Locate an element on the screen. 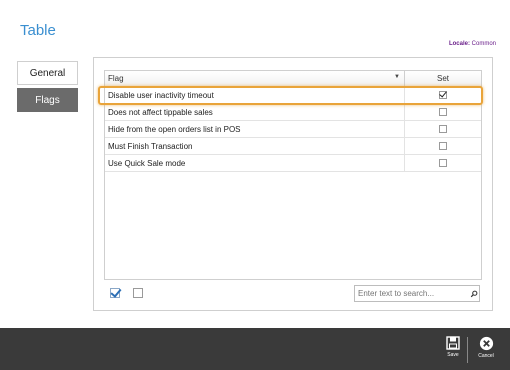 Image resolution: width=510 pixels, height=370 pixels. column-header-set: Set is located at coordinates (443, 78).